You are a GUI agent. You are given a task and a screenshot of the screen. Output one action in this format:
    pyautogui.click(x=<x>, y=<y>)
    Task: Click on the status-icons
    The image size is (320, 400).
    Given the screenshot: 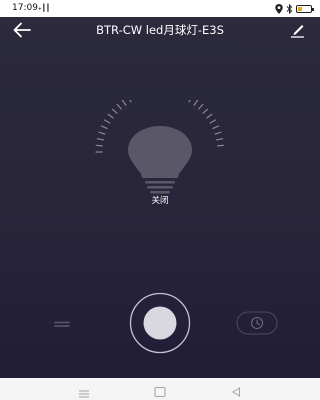 What is the action you would take?
    pyautogui.click(x=294, y=8)
    